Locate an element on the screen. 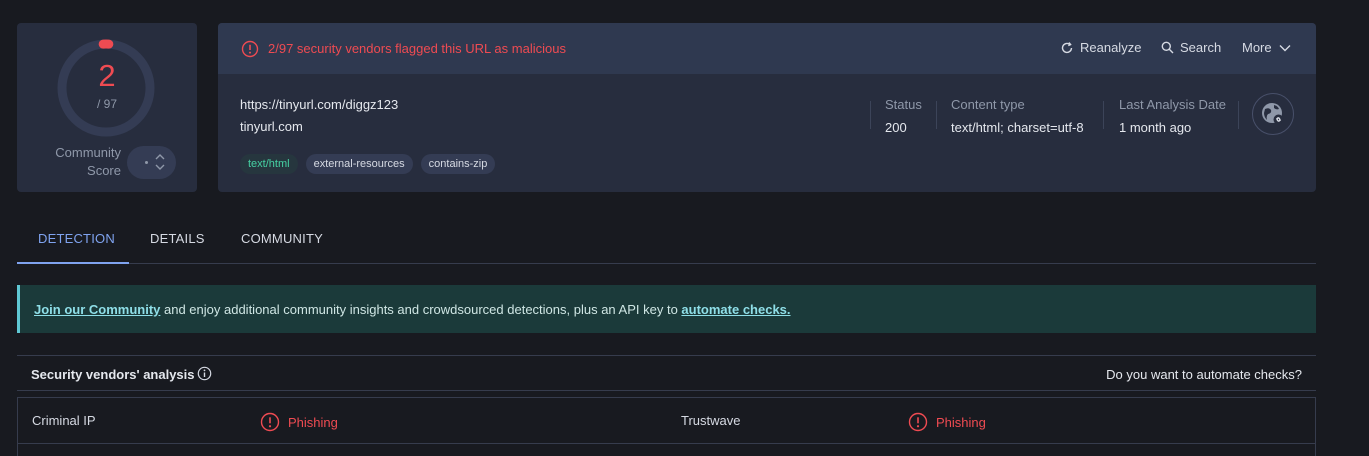  status-value: 200 is located at coordinates (896, 127).